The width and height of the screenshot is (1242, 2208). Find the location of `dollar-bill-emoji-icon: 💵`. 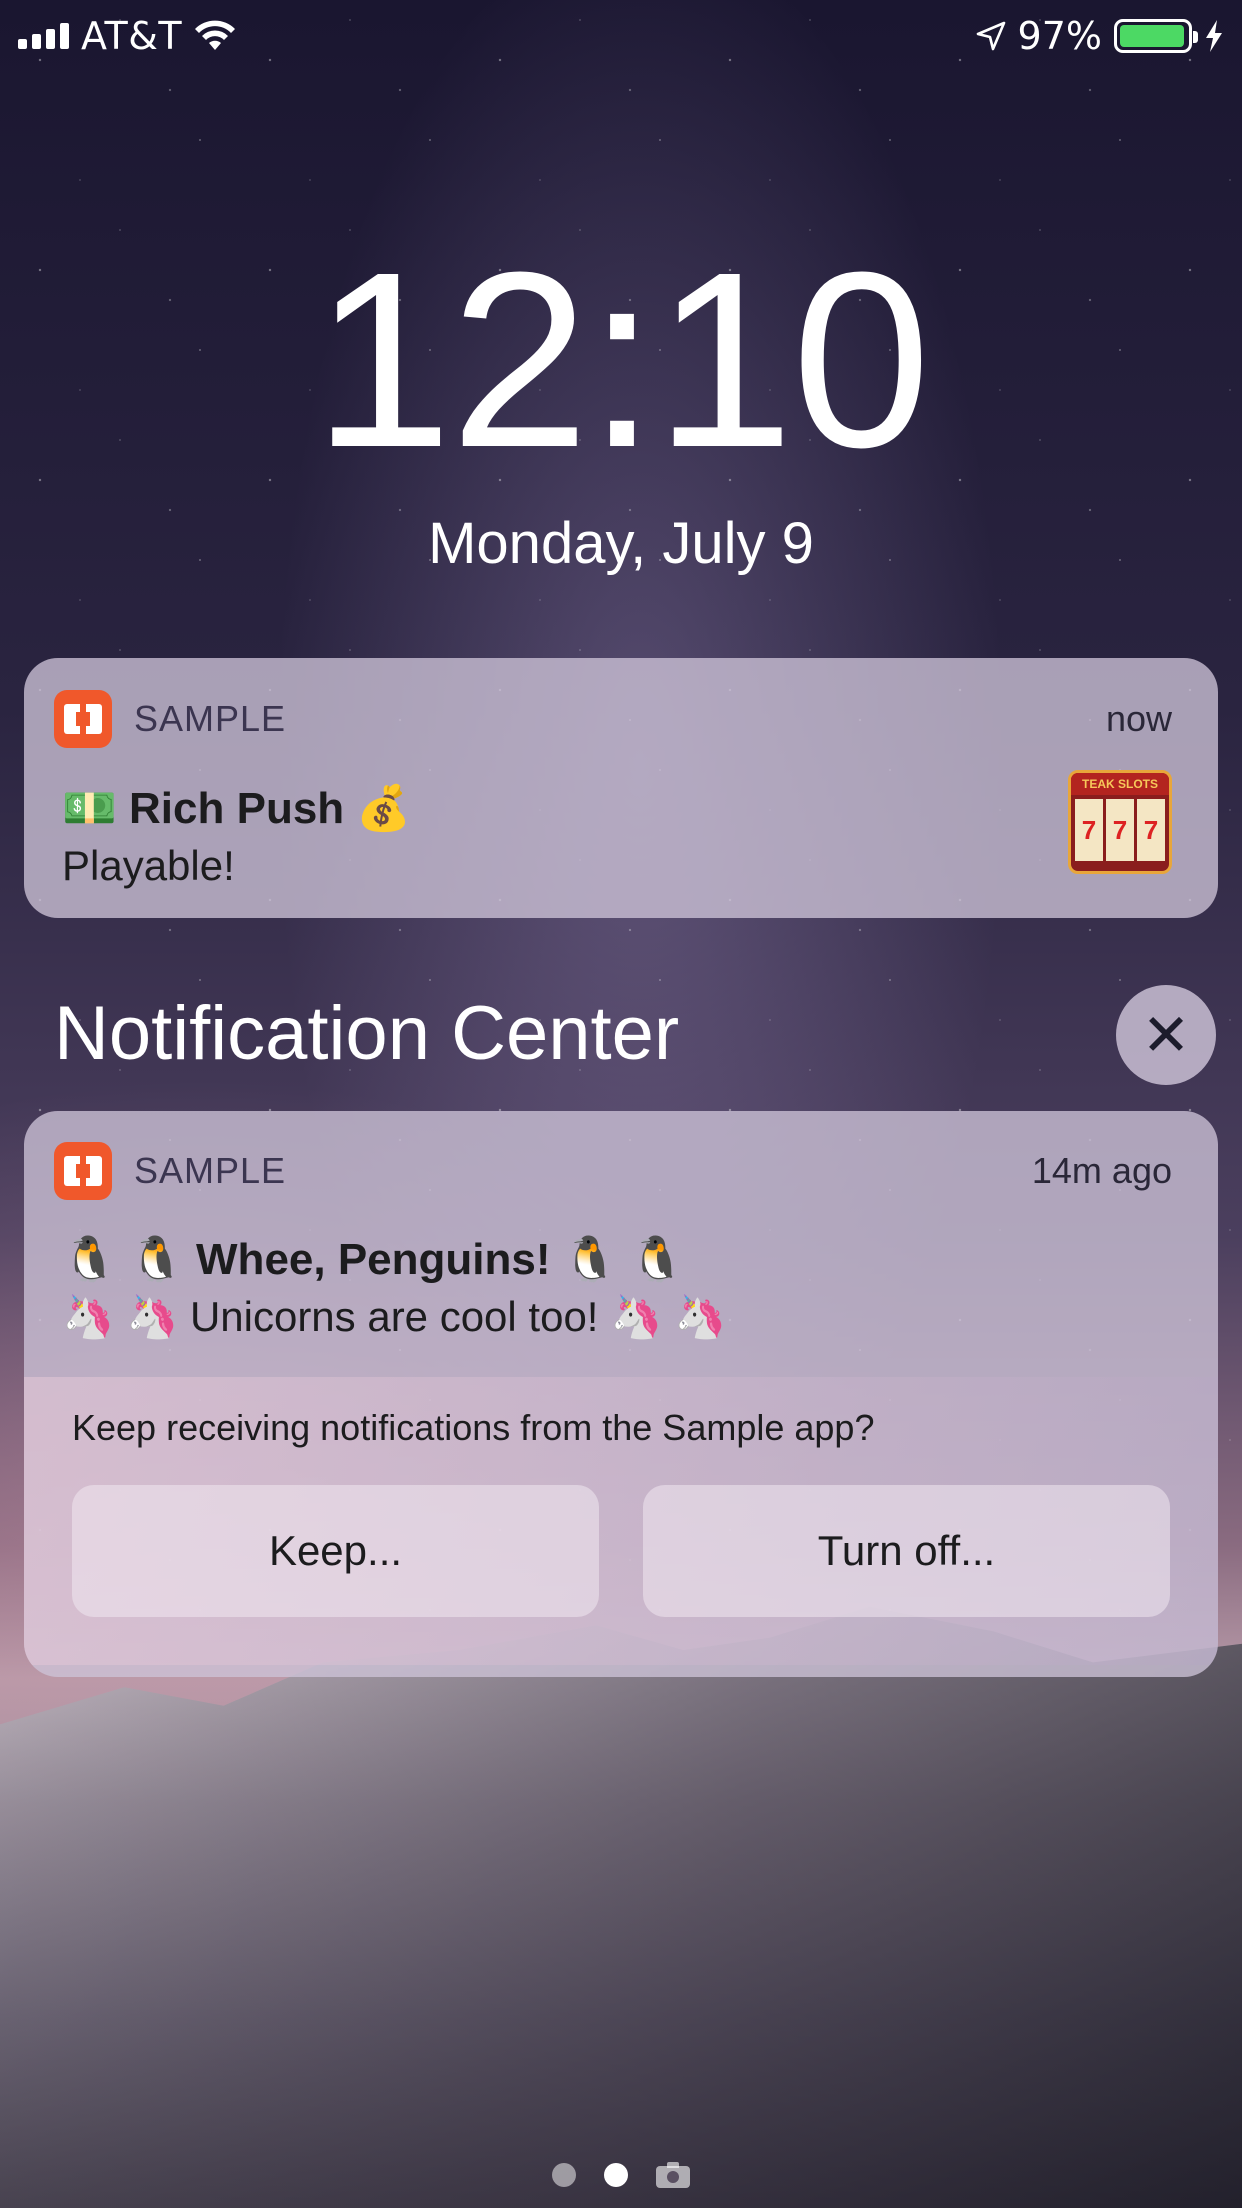

dollar-bill-emoji-icon: 💵 is located at coordinates (89, 808).